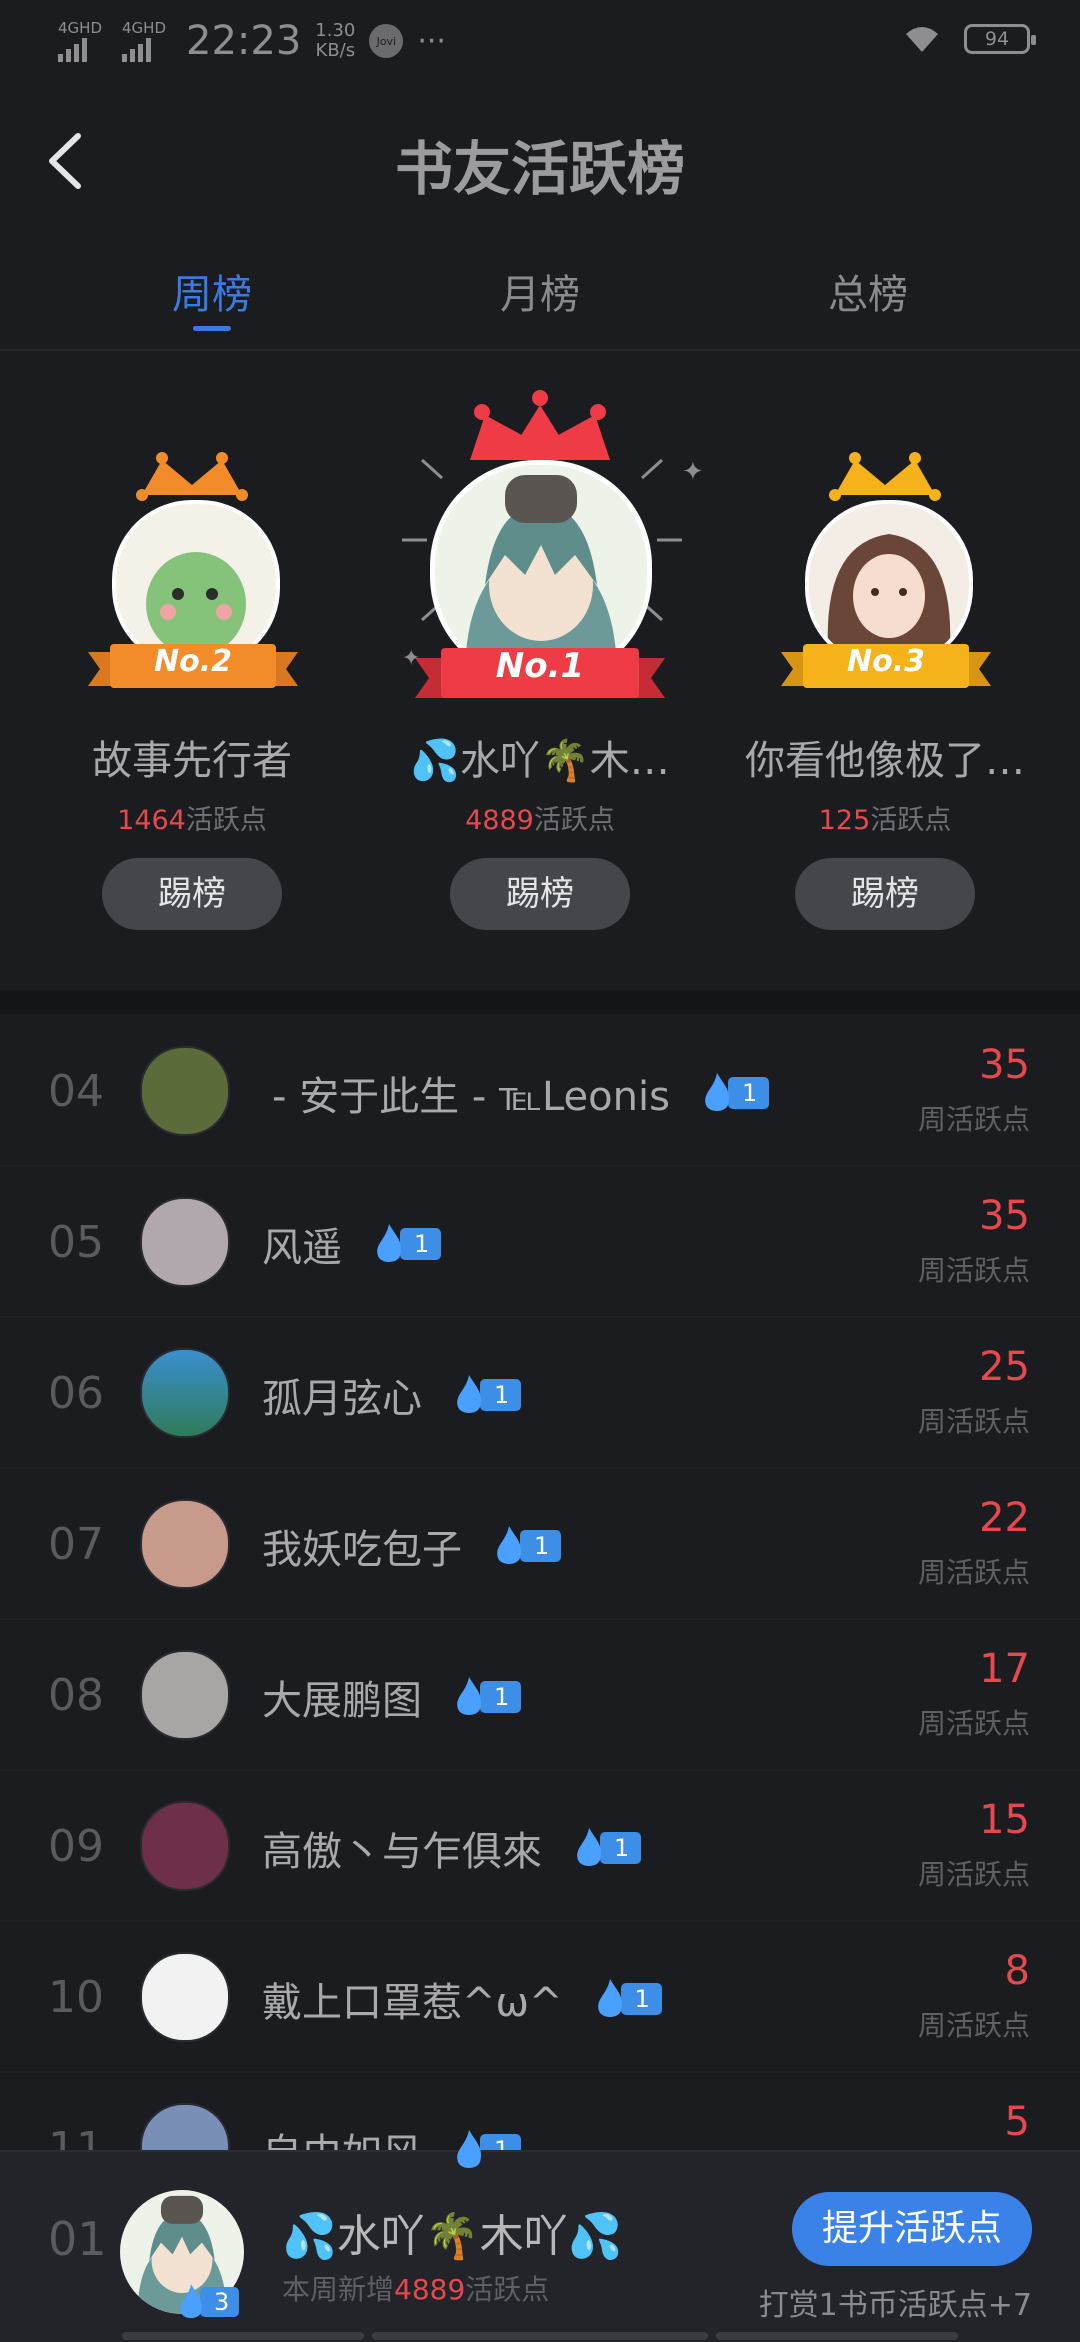 The image size is (1080, 2342). Describe the element at coordinates (212, 291) in the screenshot. I see `tab-weekly: 周榜` at that location.